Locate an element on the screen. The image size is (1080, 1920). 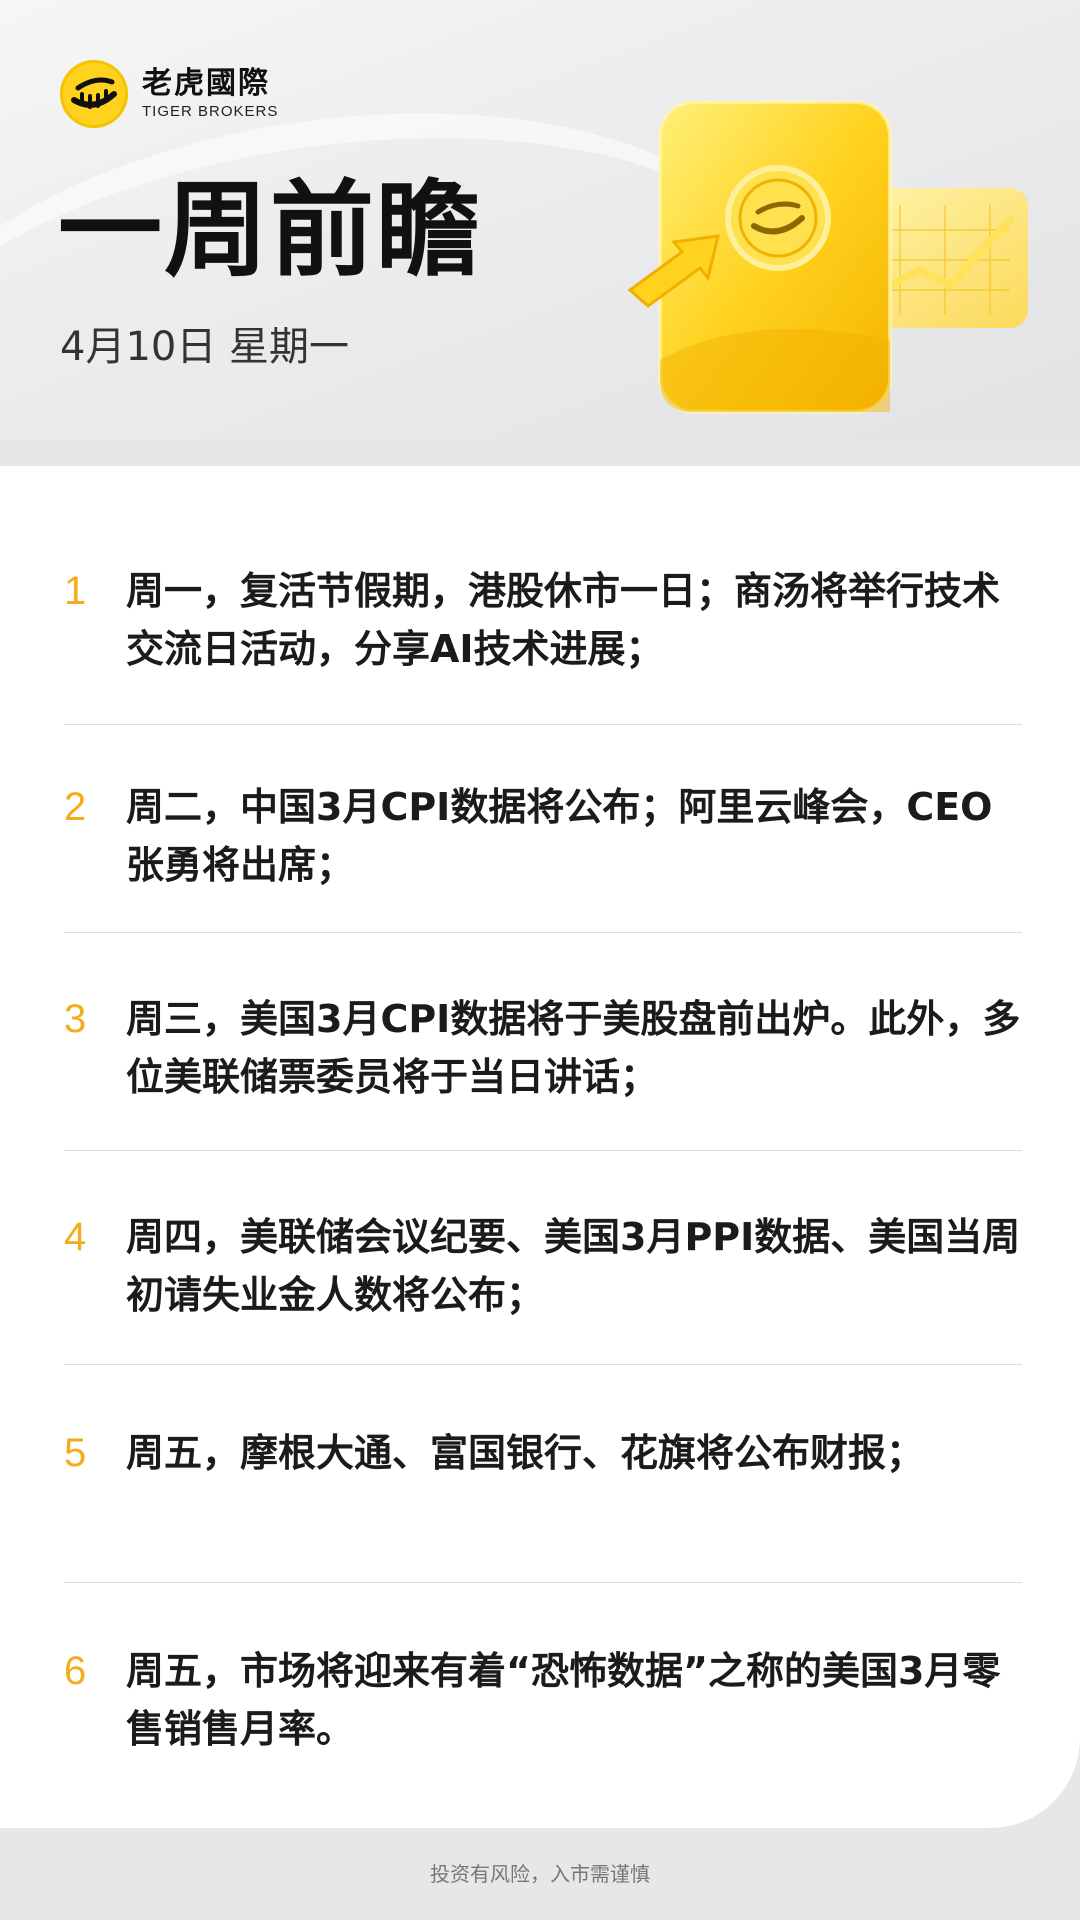
item-text: 周五，市场将迎来有着“恐怖数据”之称的美国3月零售销售月率。 is located at coordinates (563, 1700).